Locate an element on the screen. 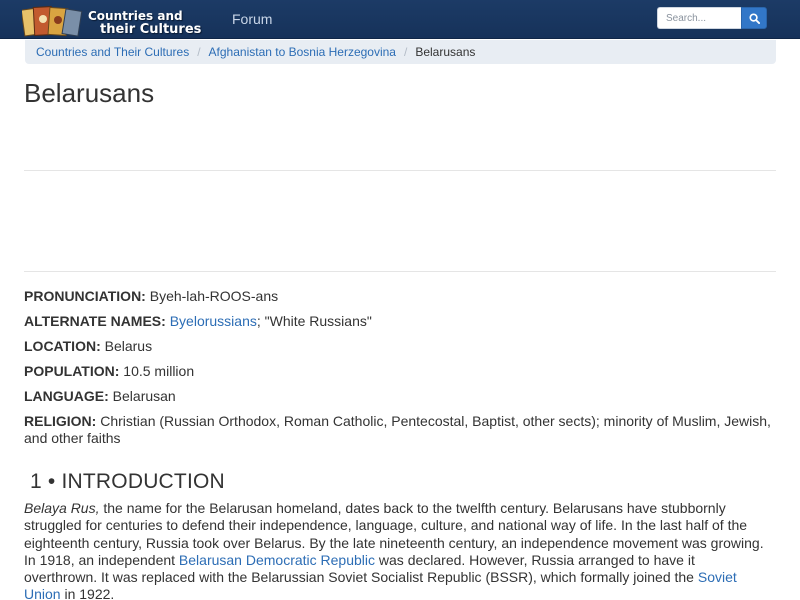 This screenshot has height=600, width=800. fact-label: PRONUNCIATION: is located at coordinates (85, 296).